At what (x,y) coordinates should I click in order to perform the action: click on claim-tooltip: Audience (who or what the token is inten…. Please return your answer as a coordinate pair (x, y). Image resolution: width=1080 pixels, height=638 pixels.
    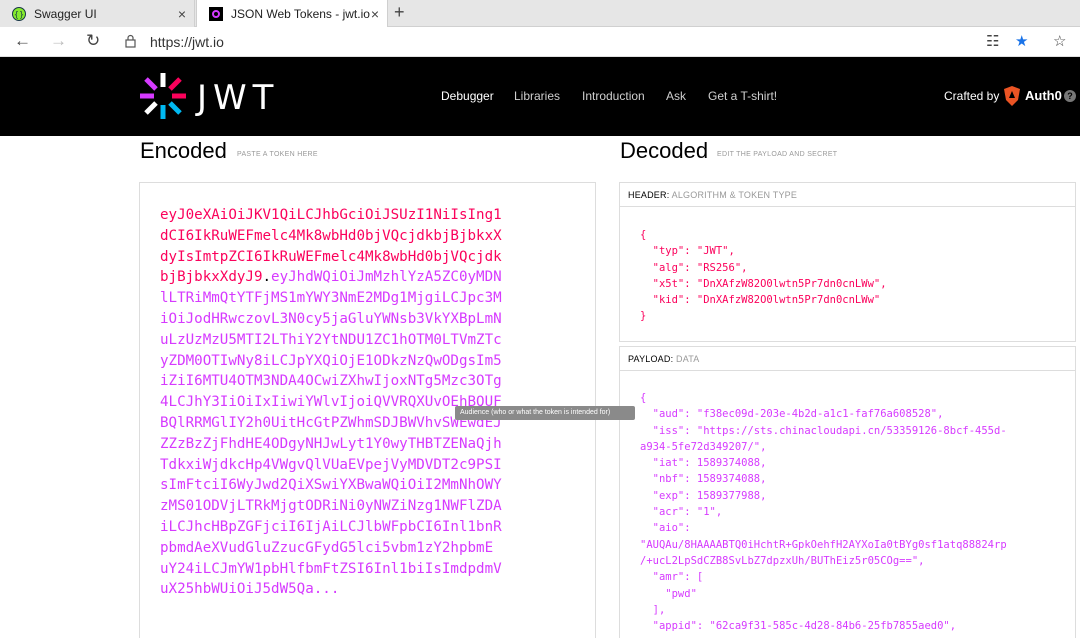
    Looking at the image, I should click on (545, 413).